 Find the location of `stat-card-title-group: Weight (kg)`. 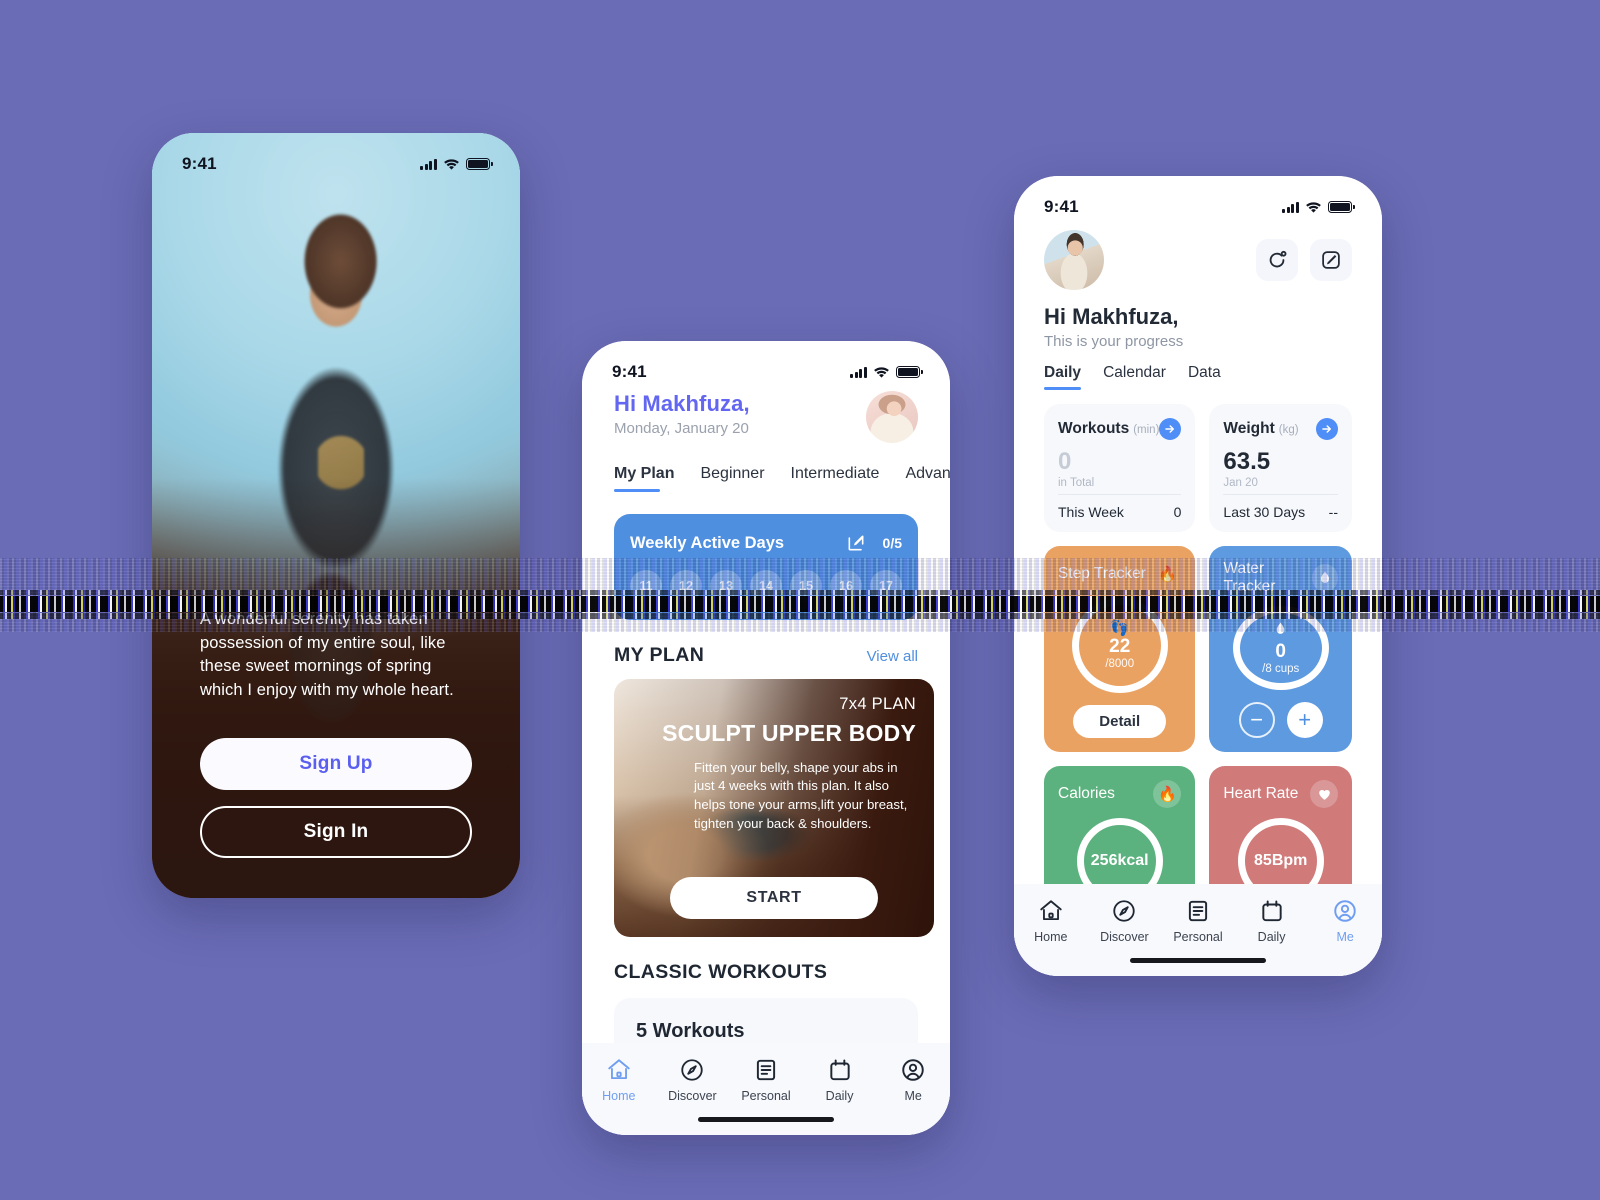

stat-card-title-group: Weight (kg) is located at coordinates (1260, 429).